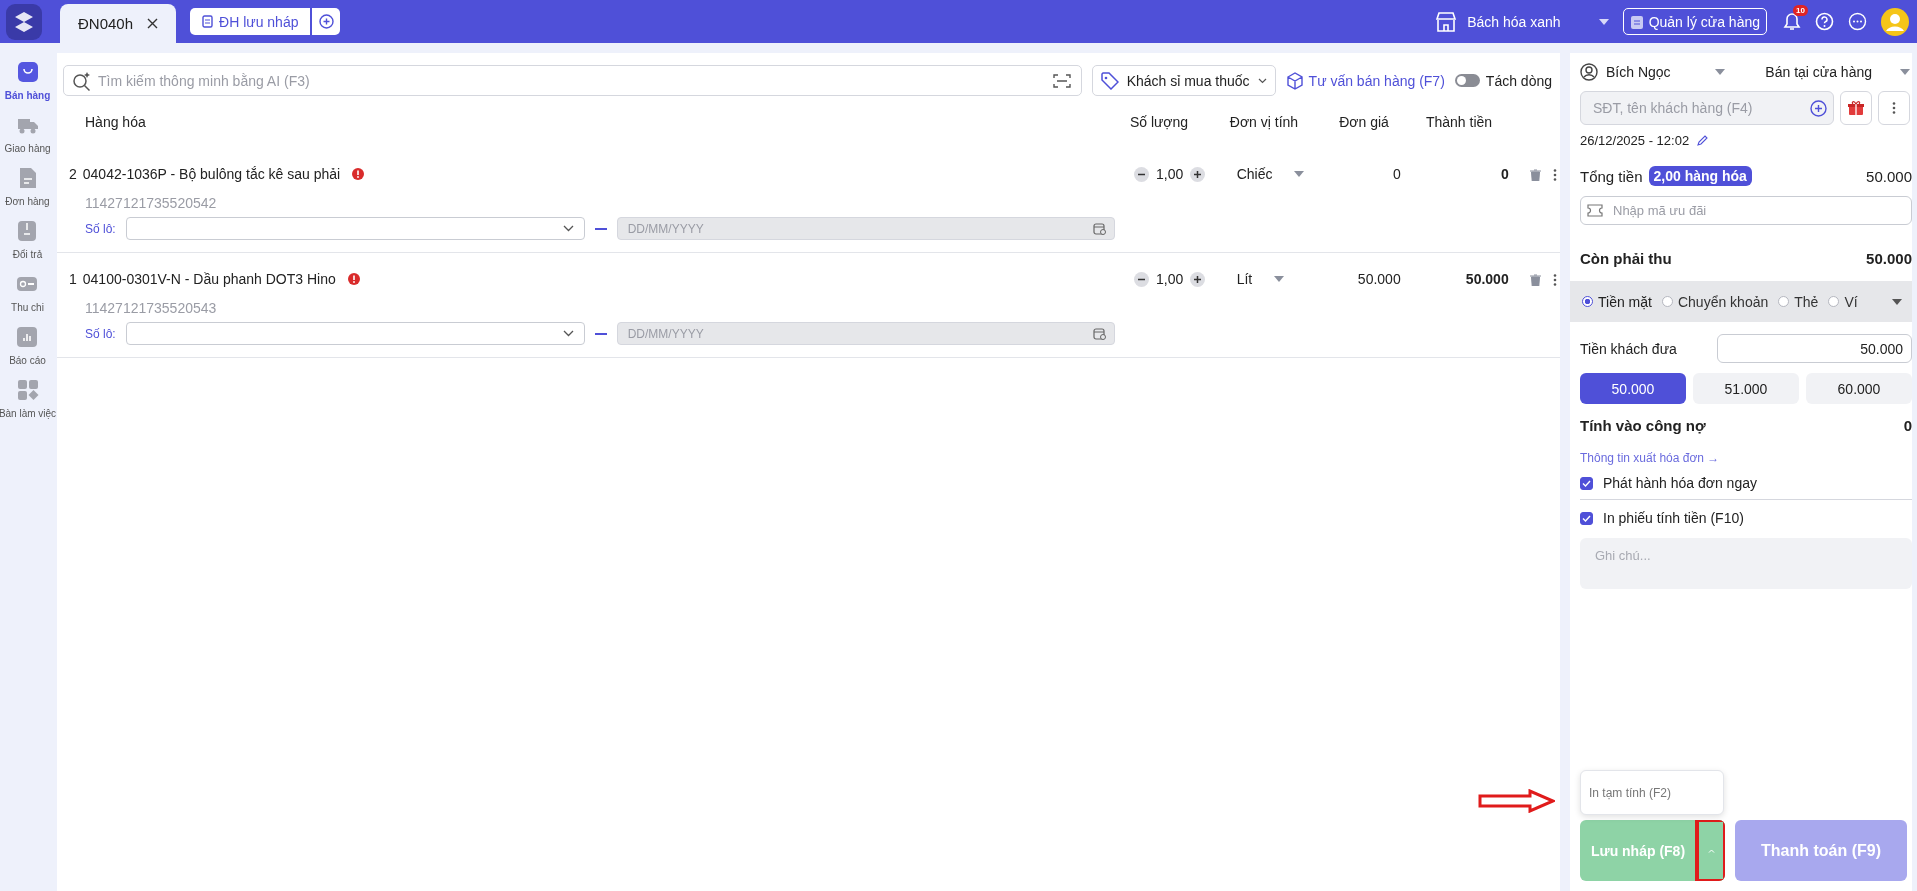 This screenshot has width=1917, height=891. I want to click on sidebar-item: Thu chi, so click(27, 293).